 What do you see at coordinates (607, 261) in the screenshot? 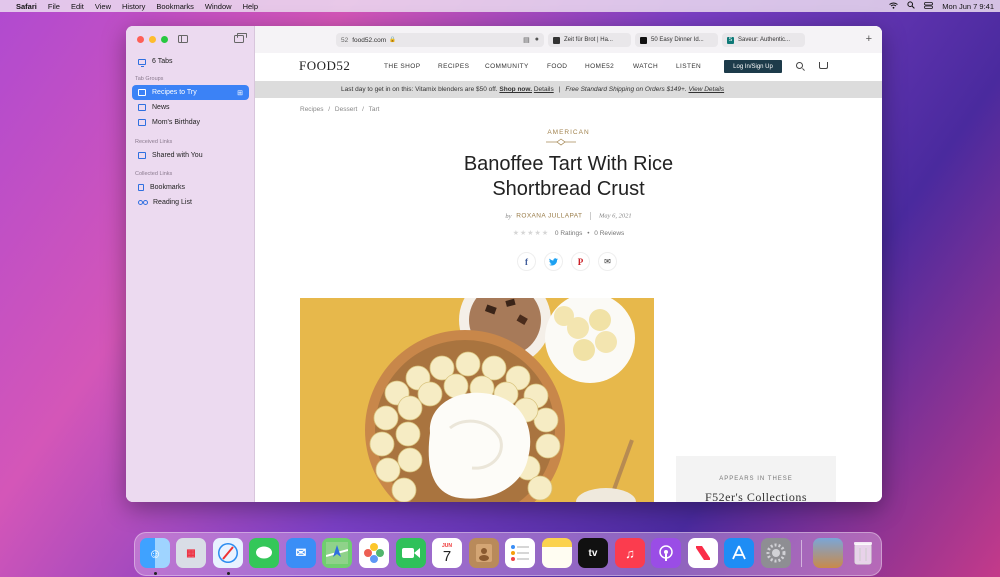
I see `email-icon: ✉` at bounding box center [607, 261].